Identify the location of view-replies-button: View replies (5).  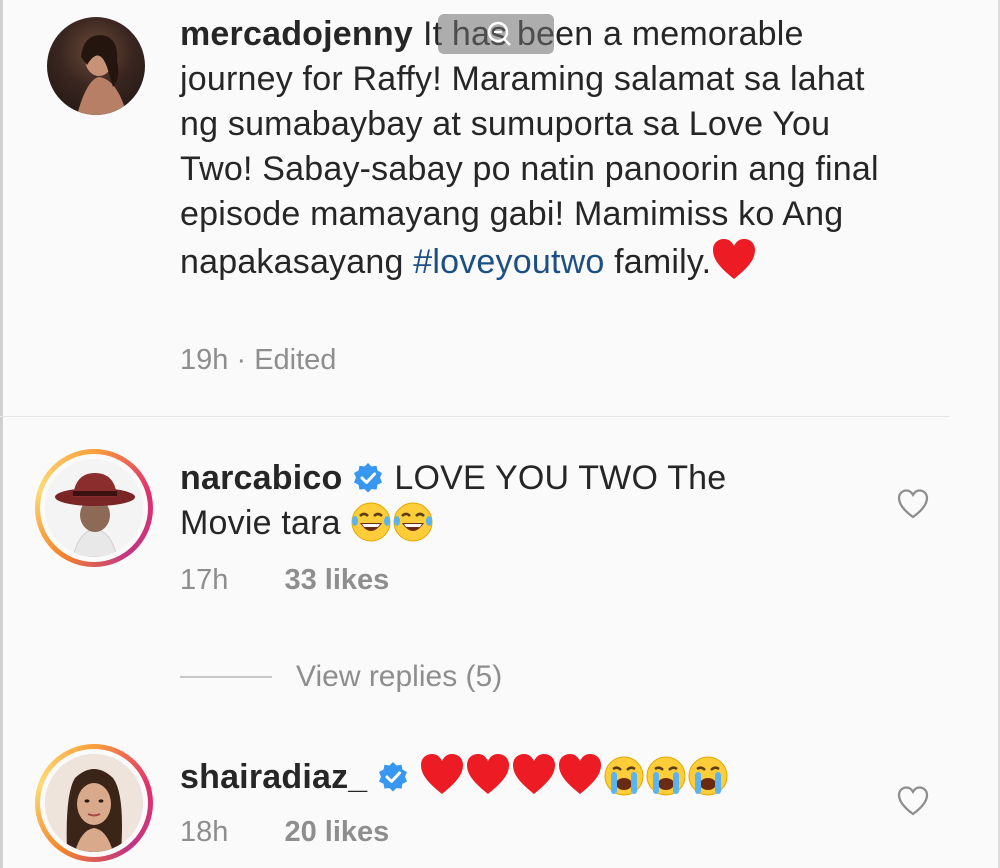
(341, 677).